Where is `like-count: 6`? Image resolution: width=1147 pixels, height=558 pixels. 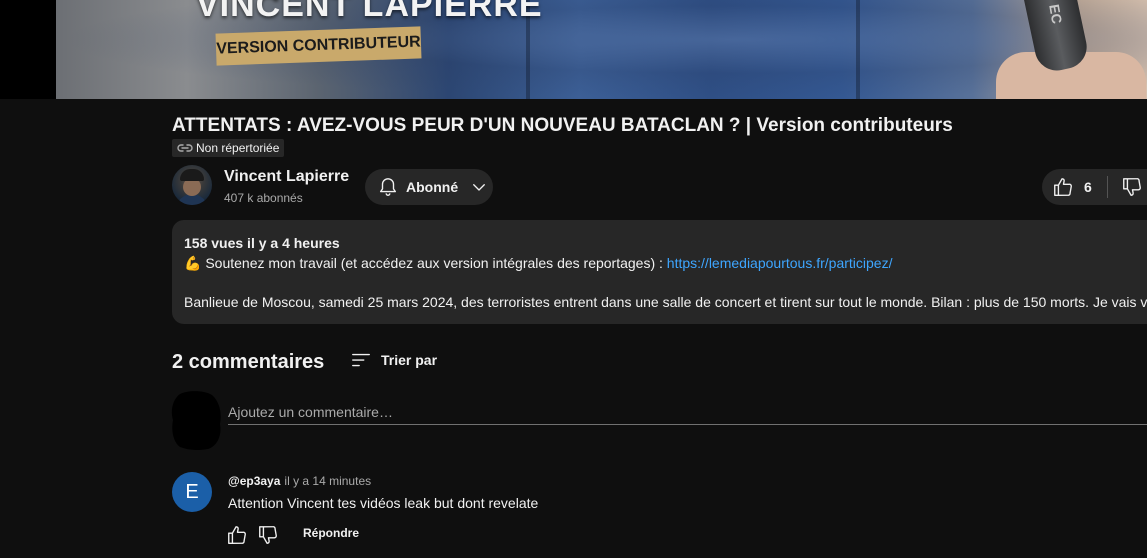
like-count: 6 is located at coordinates (1088, 187).